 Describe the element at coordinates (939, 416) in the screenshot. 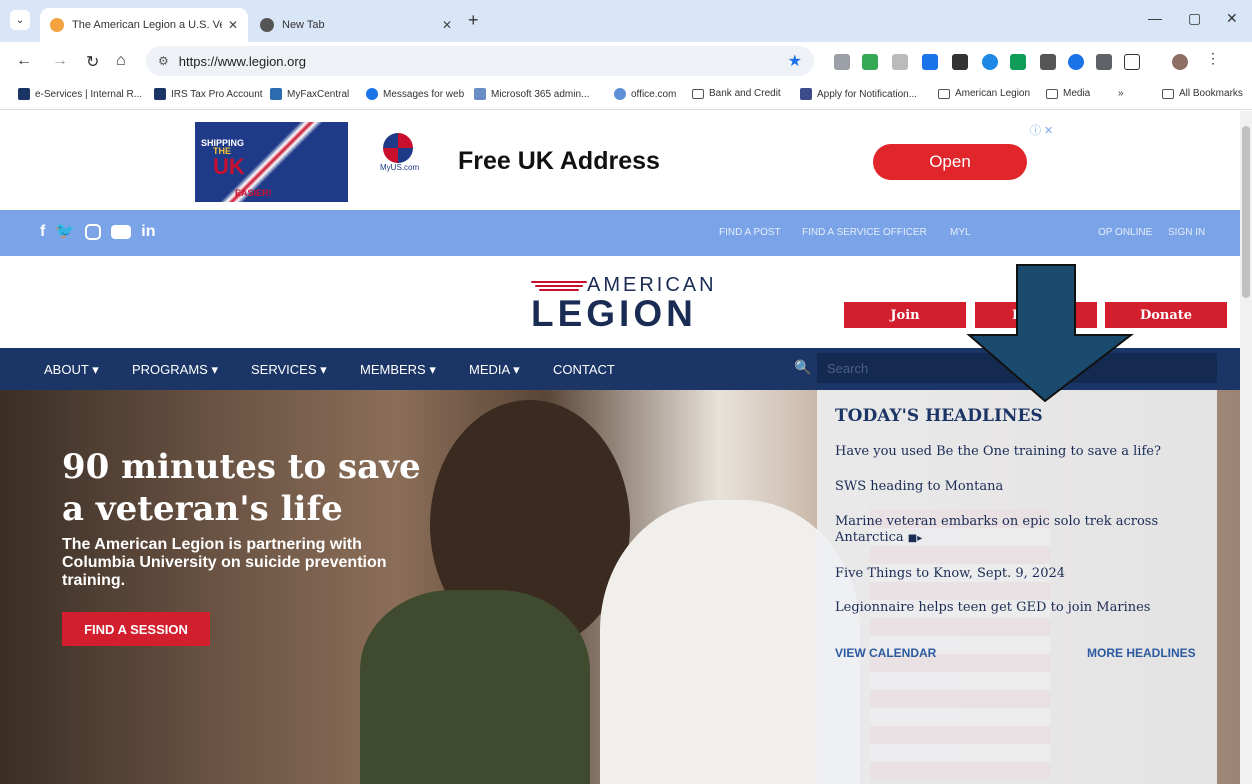

I see `headlines-title: TODAY'S HEADLINES` at that location.